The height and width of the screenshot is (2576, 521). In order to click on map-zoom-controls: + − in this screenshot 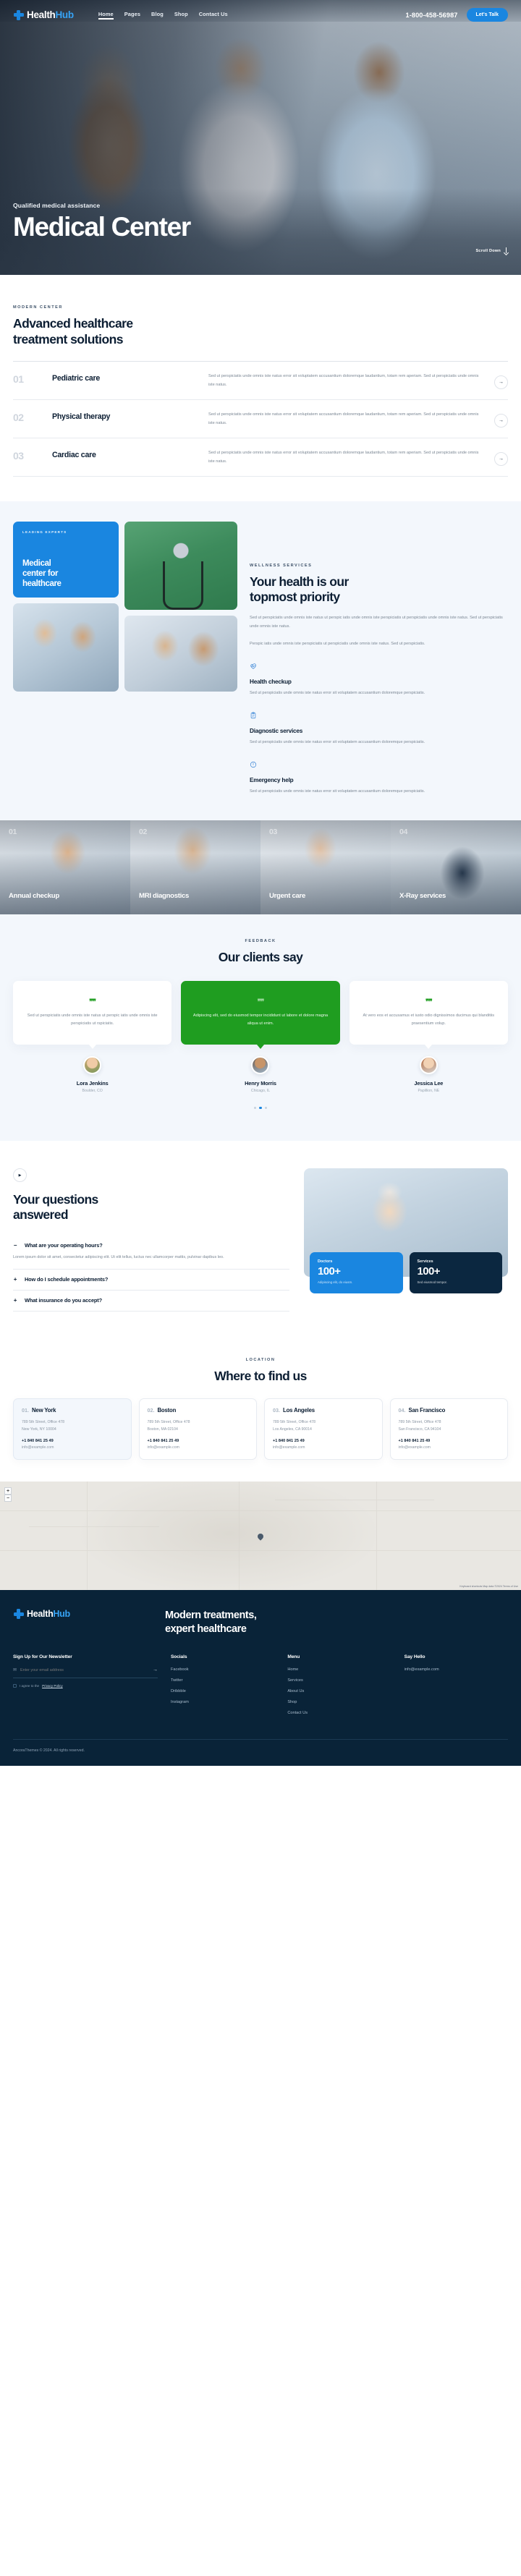, I will do `click(8, 1494)`.